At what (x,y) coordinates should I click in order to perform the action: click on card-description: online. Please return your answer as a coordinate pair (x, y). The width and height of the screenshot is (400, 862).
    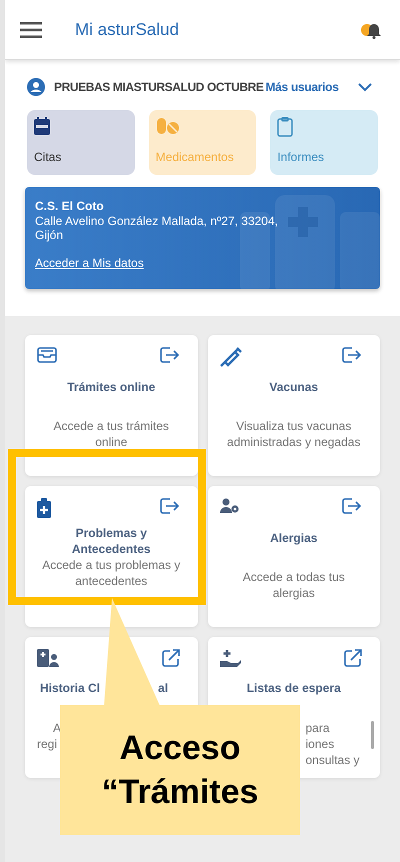
    Looking at the image, I should click on (111, 442).